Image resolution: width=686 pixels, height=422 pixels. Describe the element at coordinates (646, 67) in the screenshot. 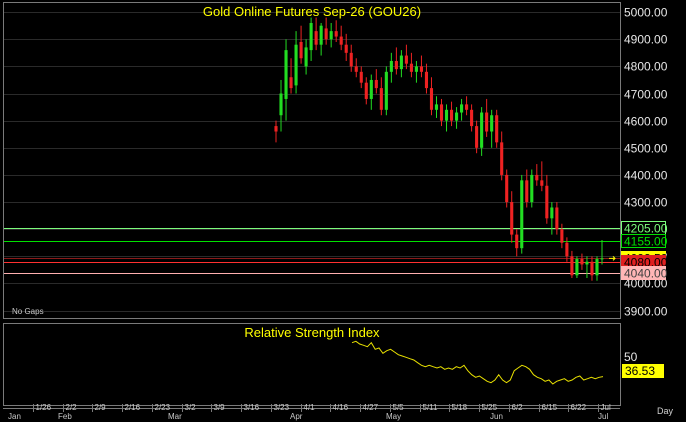

I see `y-tick-label: 4800.00` at that location.